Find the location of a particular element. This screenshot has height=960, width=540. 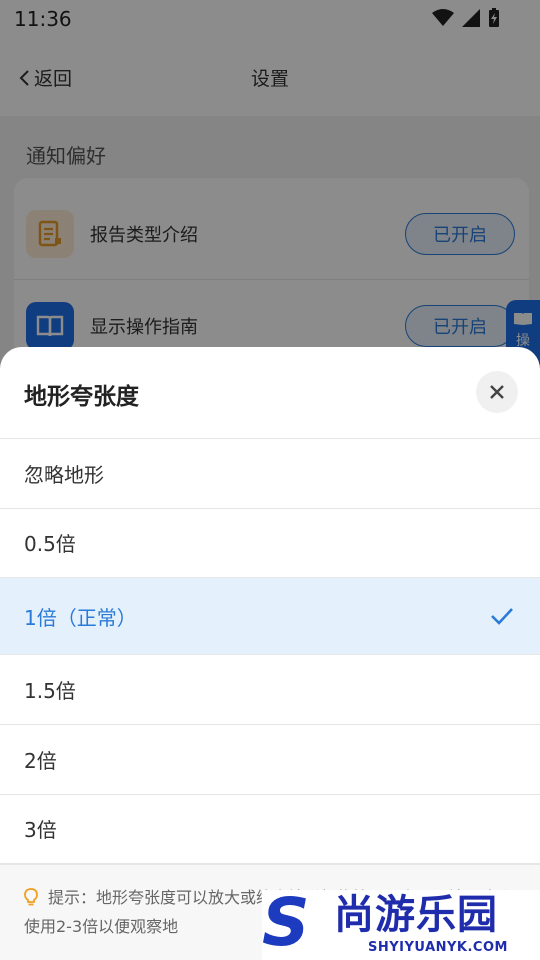

option-2x: 2倍 is located at coordinates (270, 760).